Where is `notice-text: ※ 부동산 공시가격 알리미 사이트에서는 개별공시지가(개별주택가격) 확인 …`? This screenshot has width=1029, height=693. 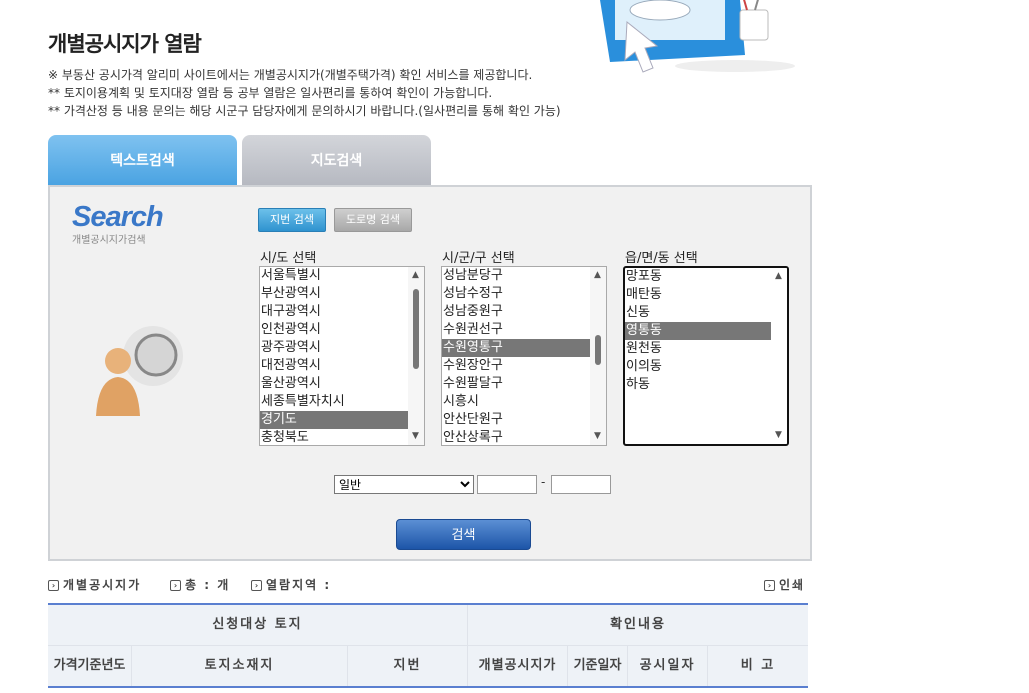 notice-text: ※ 부동산 공시가격 알리미 사이트에서는 개별공시지가(개별주택가격) 확인 … is located at coordinates (304, 93).